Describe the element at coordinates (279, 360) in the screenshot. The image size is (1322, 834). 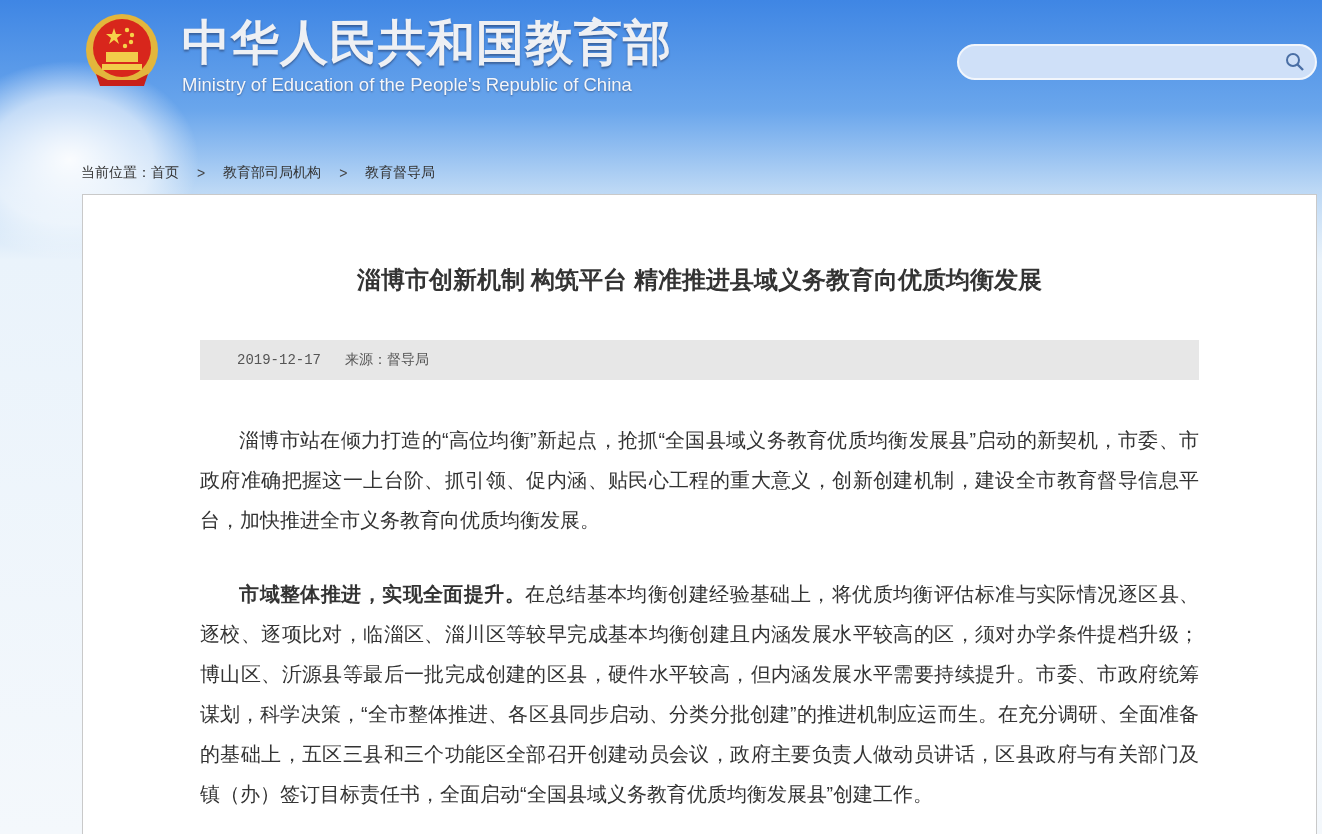
I see `article-date: 2019-12-17` at that location.